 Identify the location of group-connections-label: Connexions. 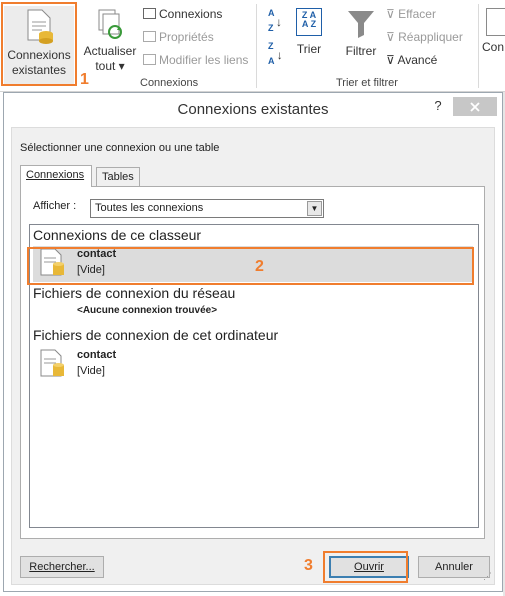
(169, 83).